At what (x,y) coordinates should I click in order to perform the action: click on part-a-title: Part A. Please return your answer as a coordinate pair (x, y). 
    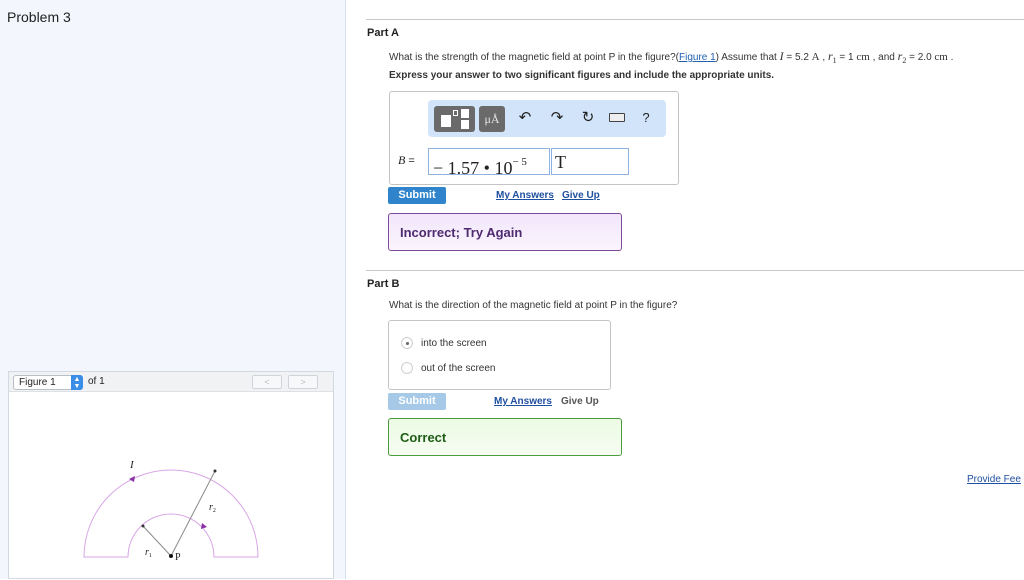
    Looking at the image, I should click on (383, 33).